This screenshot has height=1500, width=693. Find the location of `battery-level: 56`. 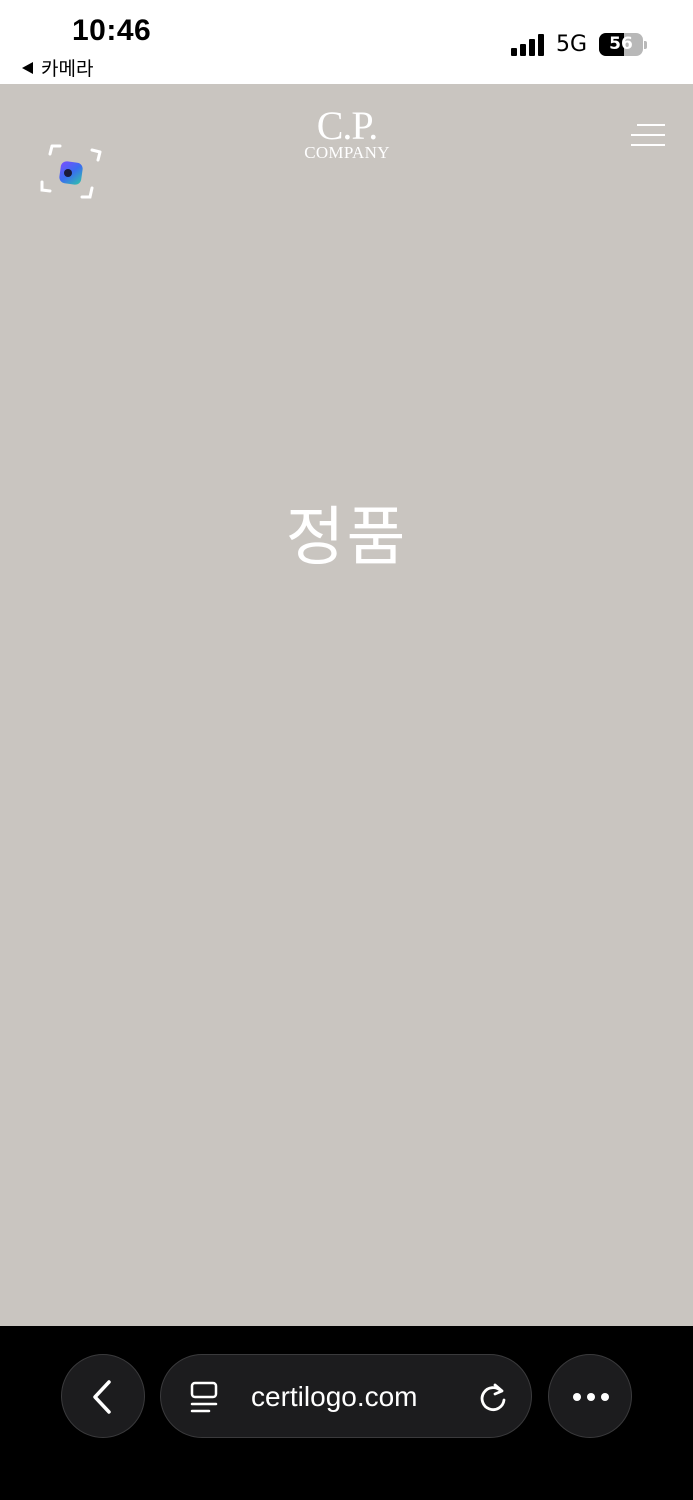

battery-level: 56 is located at coordinates (621, 44).